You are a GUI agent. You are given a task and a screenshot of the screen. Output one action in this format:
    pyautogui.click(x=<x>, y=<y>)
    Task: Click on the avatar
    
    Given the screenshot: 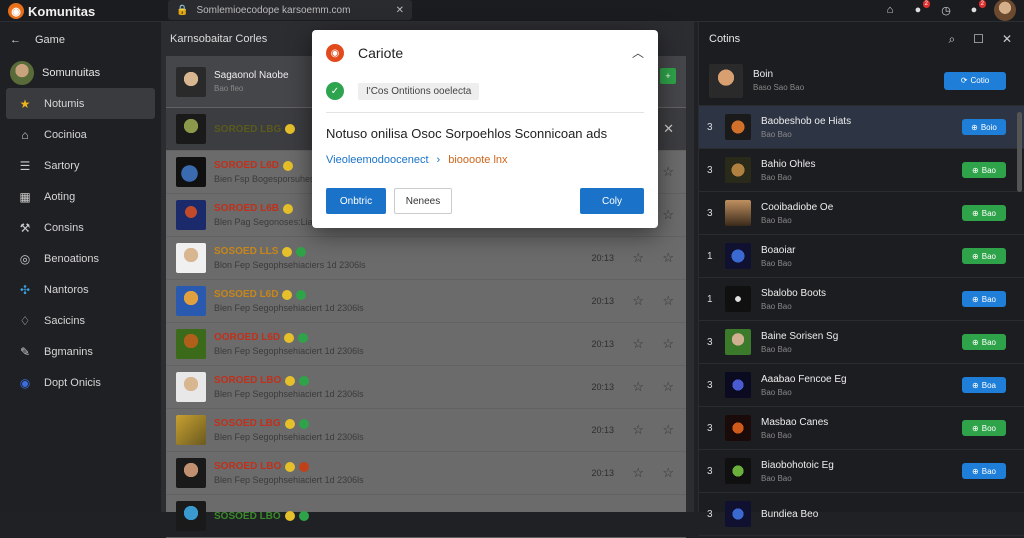 What is the action you would take?
    pyautogui.click(x=1005, y=10)
    